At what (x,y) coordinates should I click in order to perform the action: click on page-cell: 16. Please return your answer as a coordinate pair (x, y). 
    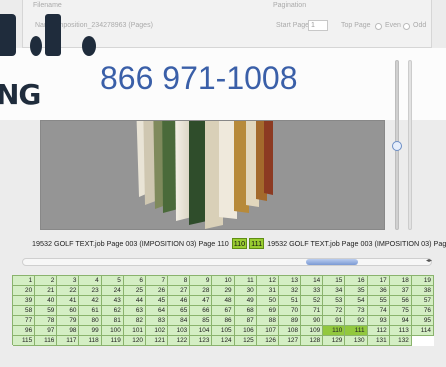
    Looking at the image, I should click on (356, 281).